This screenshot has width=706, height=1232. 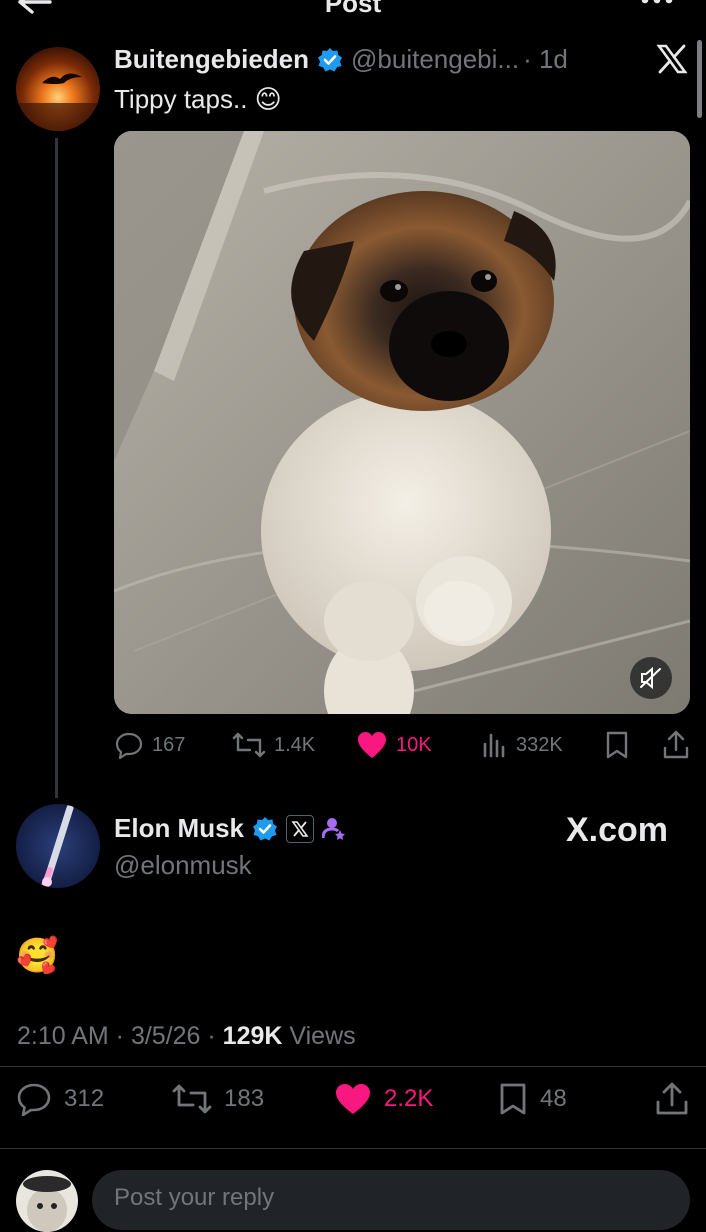 I want to click on repost-button: 1.4K, so click(x=273, y=745).